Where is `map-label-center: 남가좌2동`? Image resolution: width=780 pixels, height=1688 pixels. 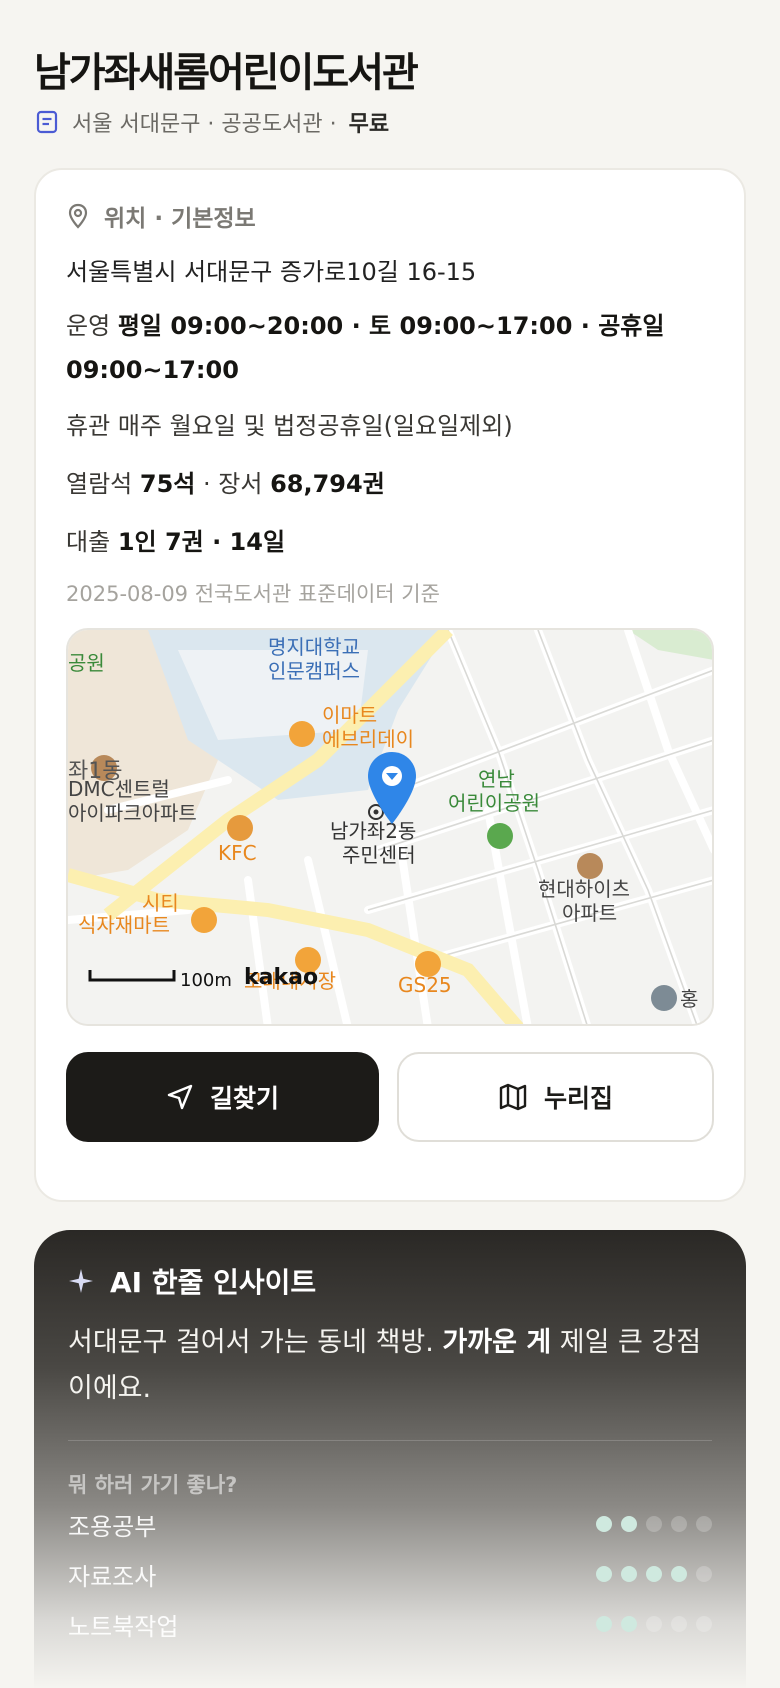 map-label-center: 남가좌2동 is located at coordinates (373, 831).